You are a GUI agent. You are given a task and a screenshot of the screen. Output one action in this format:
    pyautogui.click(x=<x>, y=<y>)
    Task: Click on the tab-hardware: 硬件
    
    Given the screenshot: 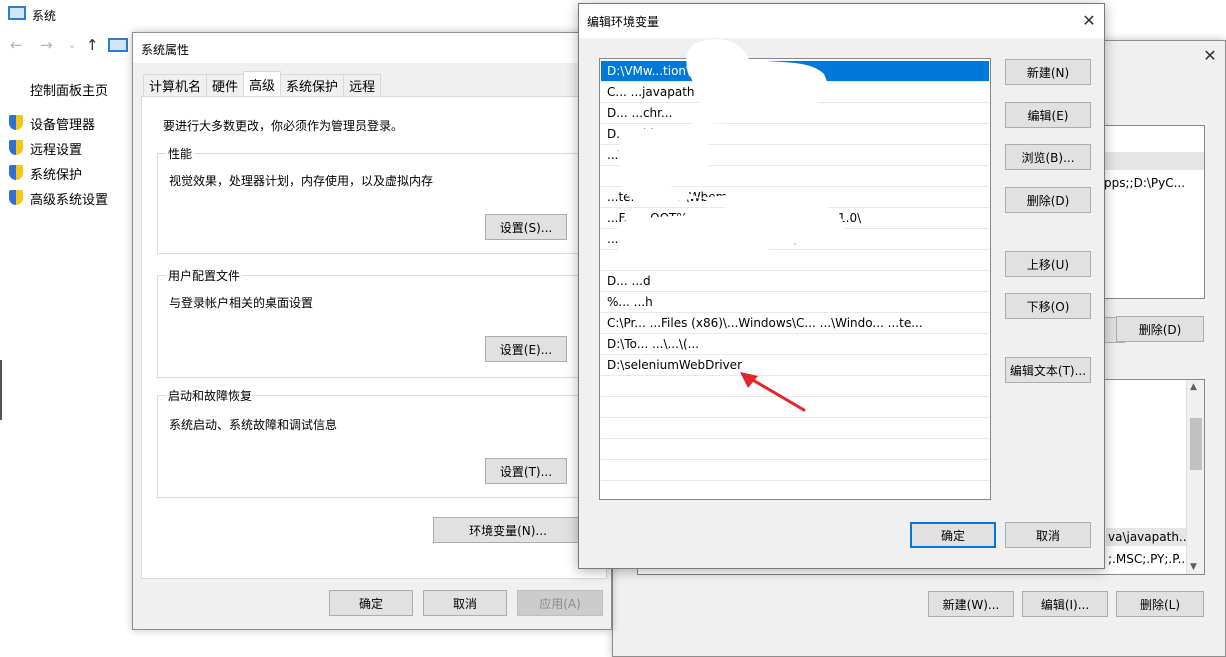 What is the action you would take?
    pyautogui.click(x=225, y=85)
    